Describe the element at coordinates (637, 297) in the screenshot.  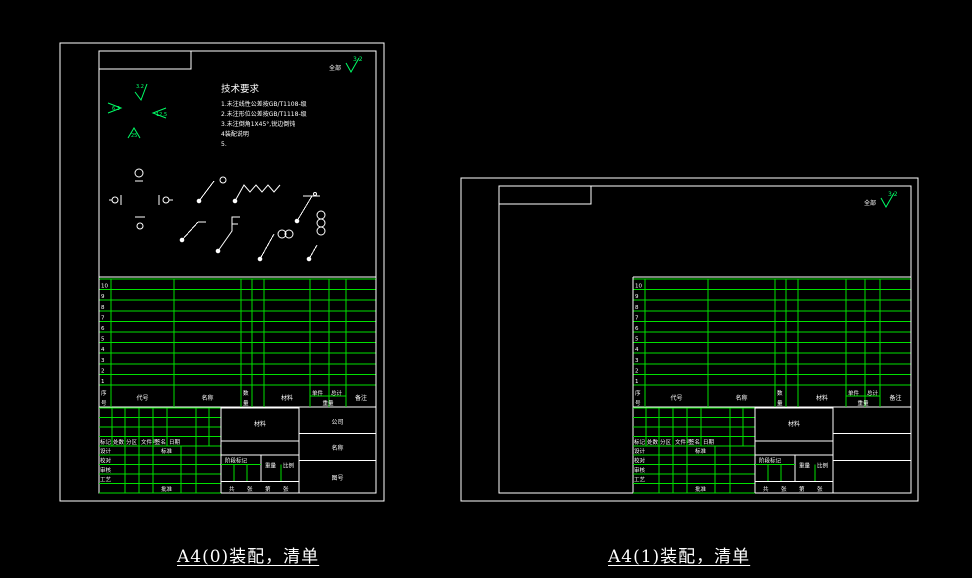
I see `row-number: 9` at that location.